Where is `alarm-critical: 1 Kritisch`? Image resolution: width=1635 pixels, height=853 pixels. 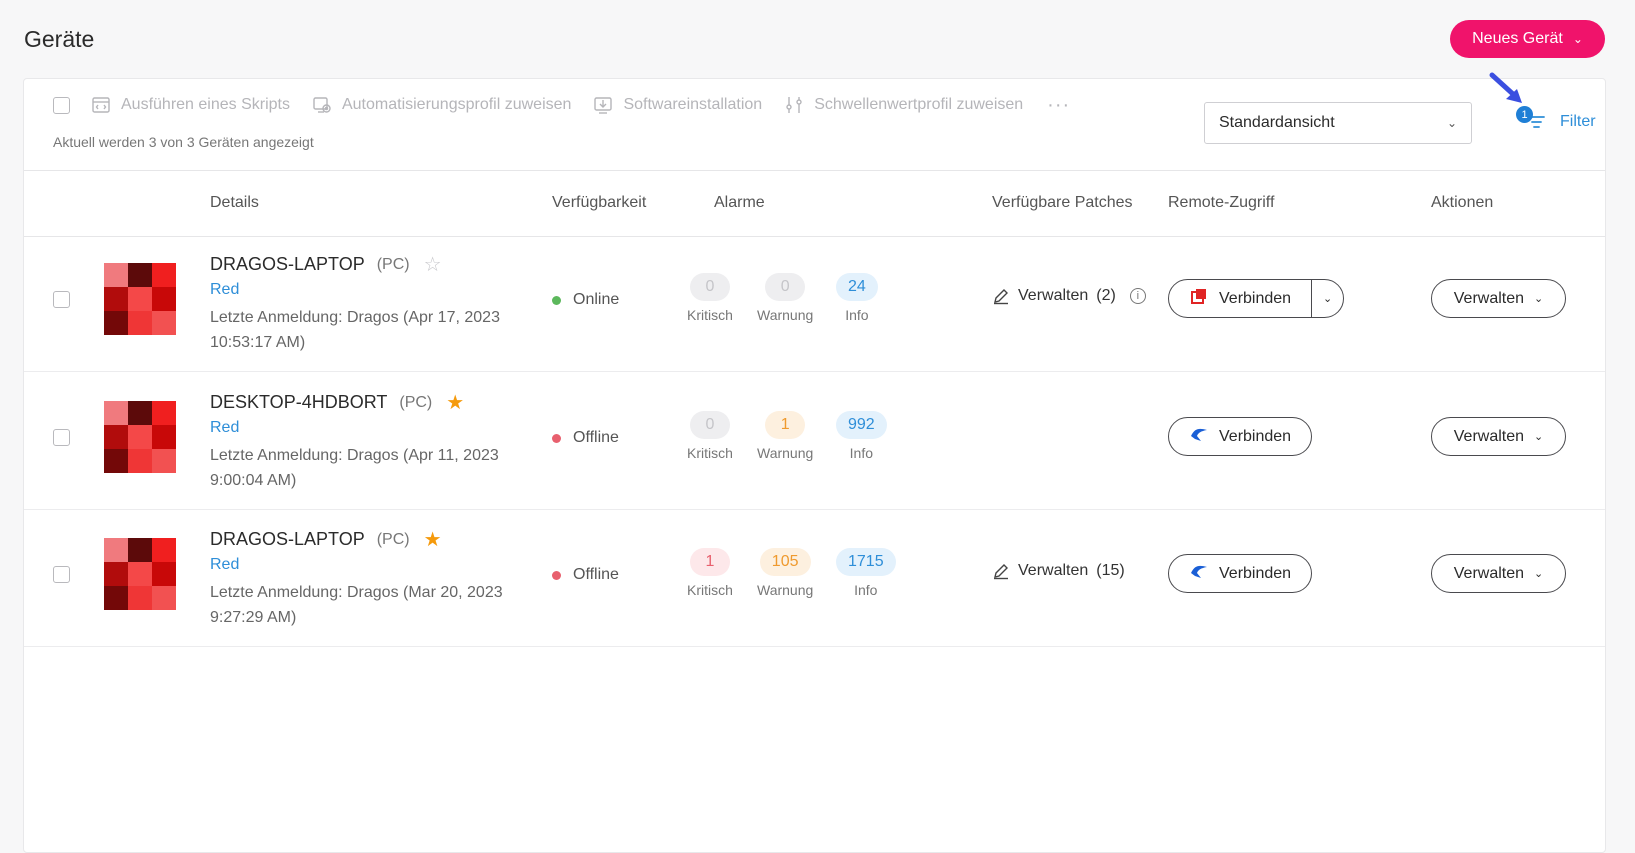
alarm-critical: 1 Kritisch is located at coordinates (710, 573).